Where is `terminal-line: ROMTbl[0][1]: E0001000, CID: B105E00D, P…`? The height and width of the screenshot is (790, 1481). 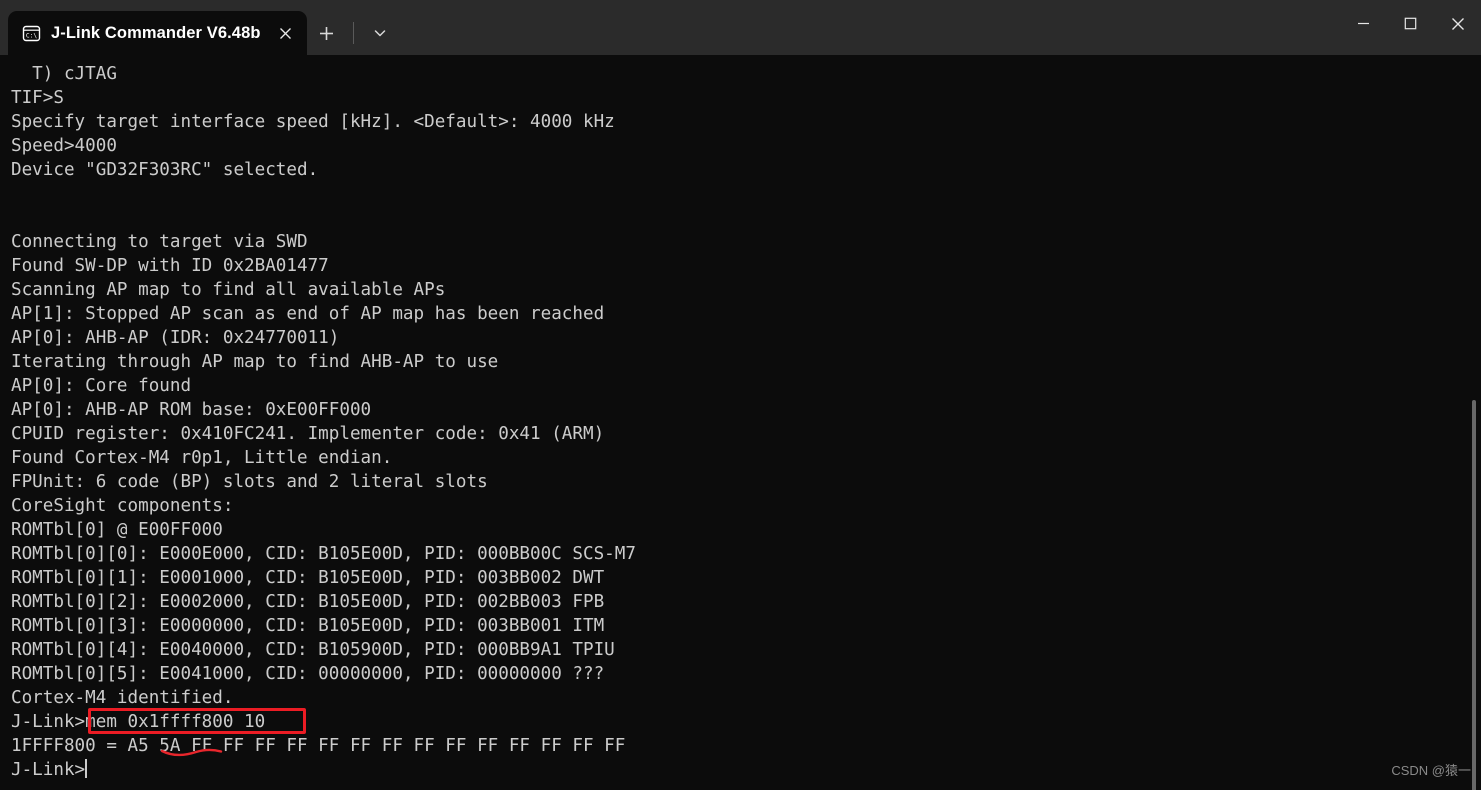
terminal-line: ROMTbl[0][1]: E0001000, CID: B105E00D, P… is located at coordinates (308, 578).